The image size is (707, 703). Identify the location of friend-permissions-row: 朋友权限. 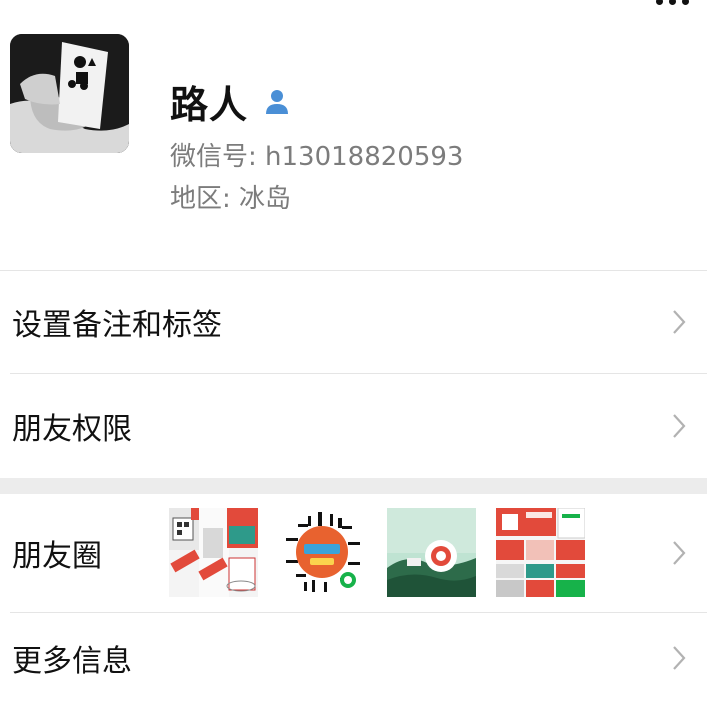
(353, 426).